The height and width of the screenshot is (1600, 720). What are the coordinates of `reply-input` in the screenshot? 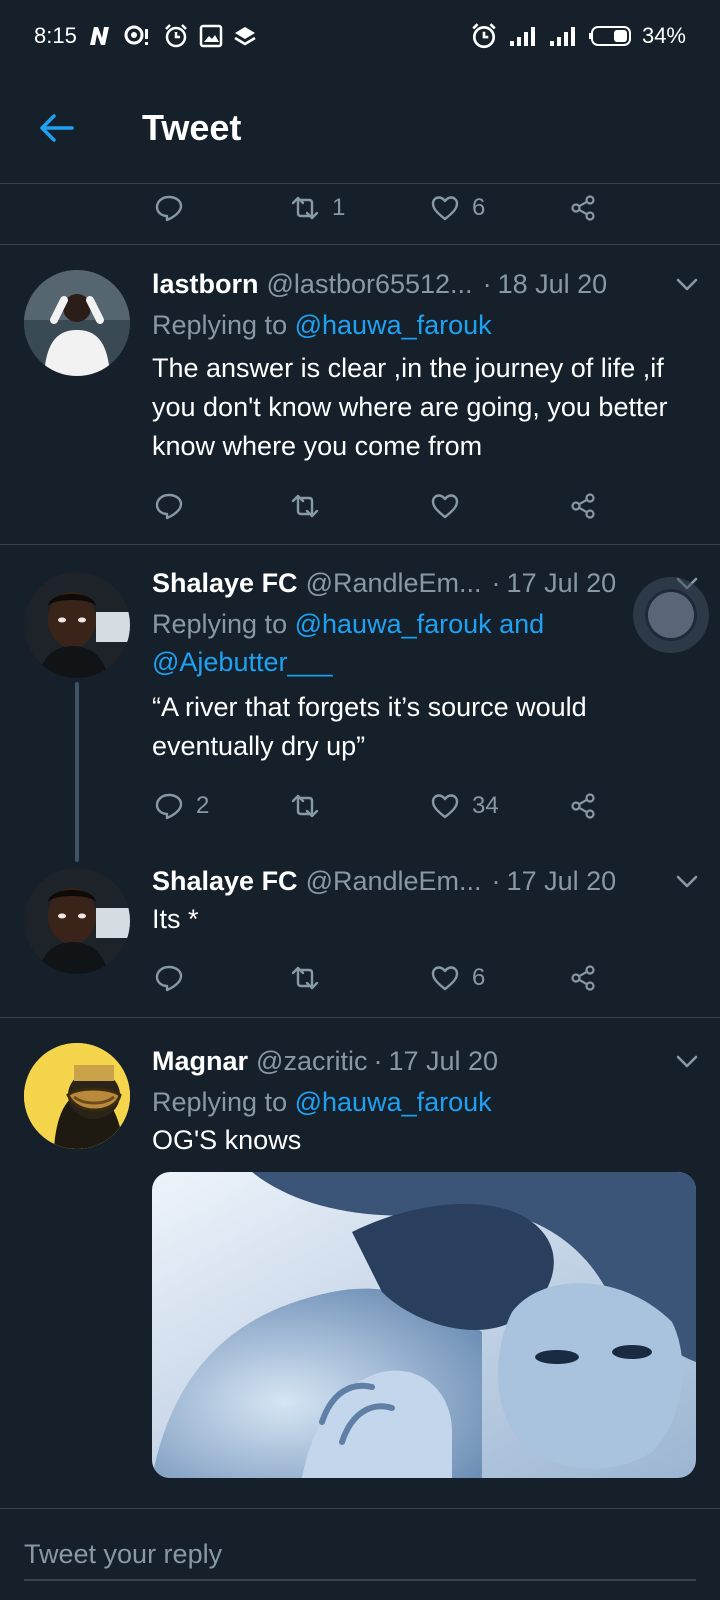 It's located at (360, 1555).